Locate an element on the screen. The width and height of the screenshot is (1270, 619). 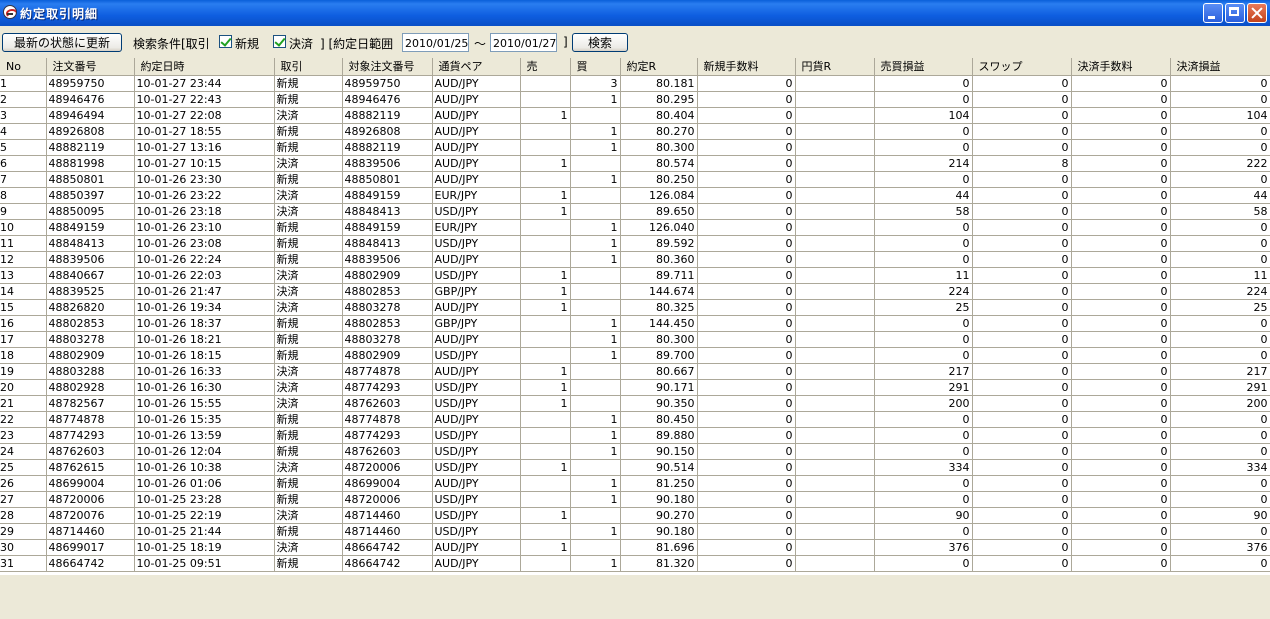
table-cell: 11 is located at coordinates (1220, 275).